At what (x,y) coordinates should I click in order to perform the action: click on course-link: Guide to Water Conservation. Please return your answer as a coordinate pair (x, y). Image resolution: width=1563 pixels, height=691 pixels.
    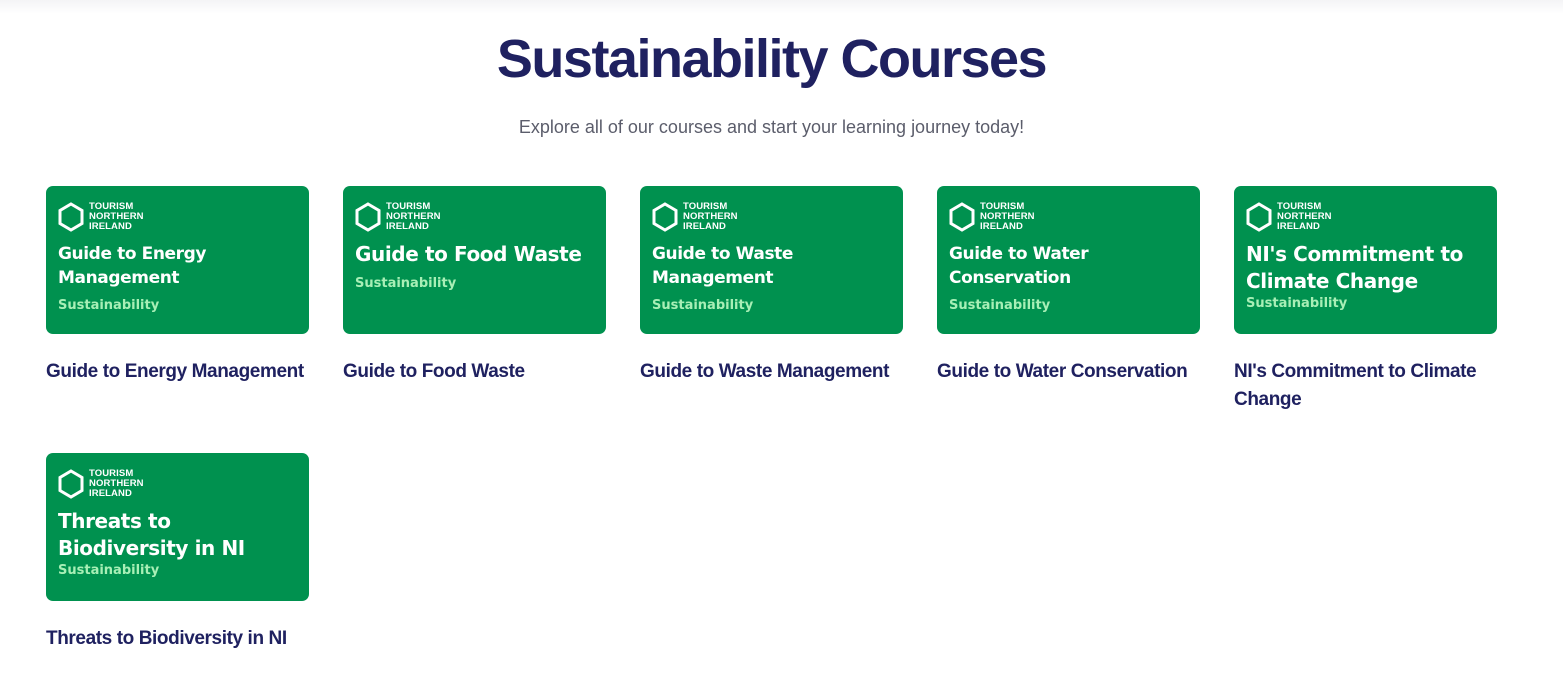
    Looking at the image, I should click on (1068, 372).